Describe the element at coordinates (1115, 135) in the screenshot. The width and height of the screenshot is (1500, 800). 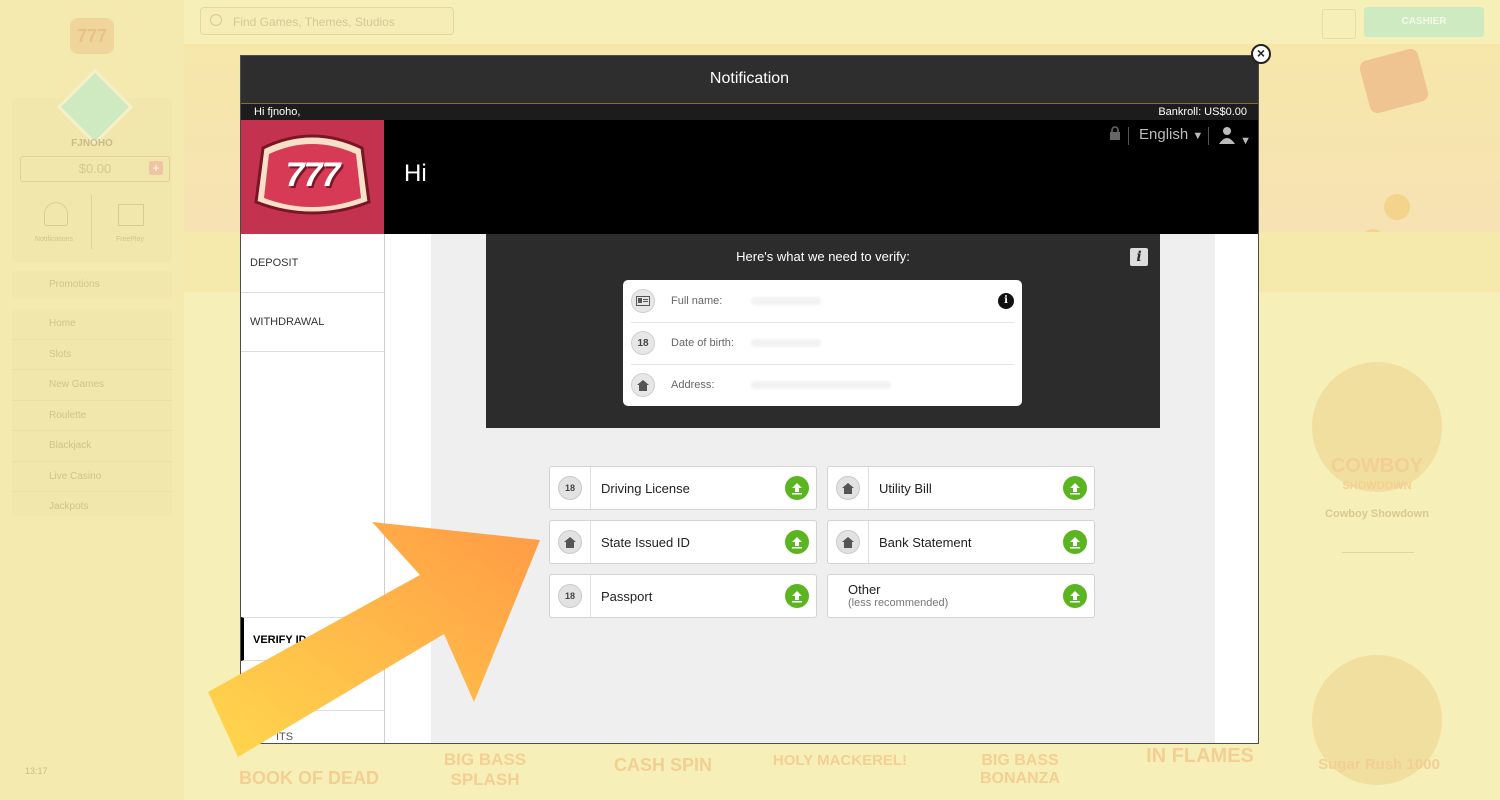
I see `lock-icon` at that location.